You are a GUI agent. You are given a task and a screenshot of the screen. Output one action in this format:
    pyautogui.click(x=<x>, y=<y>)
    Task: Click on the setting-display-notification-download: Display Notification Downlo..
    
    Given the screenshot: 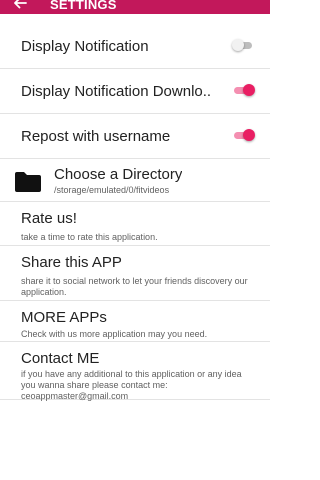 What is the action you would take?
    pyautogui.click(x=135, y=91)
    